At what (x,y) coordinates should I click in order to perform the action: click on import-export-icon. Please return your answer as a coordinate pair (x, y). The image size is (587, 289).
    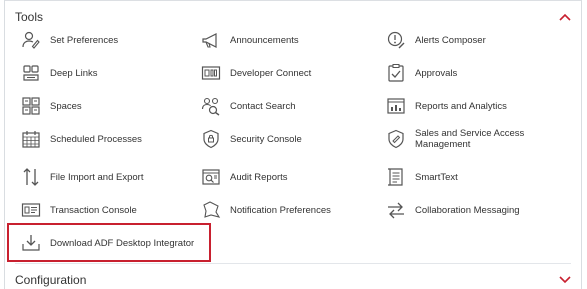
    Looking at the image, I should click on (31, 177).